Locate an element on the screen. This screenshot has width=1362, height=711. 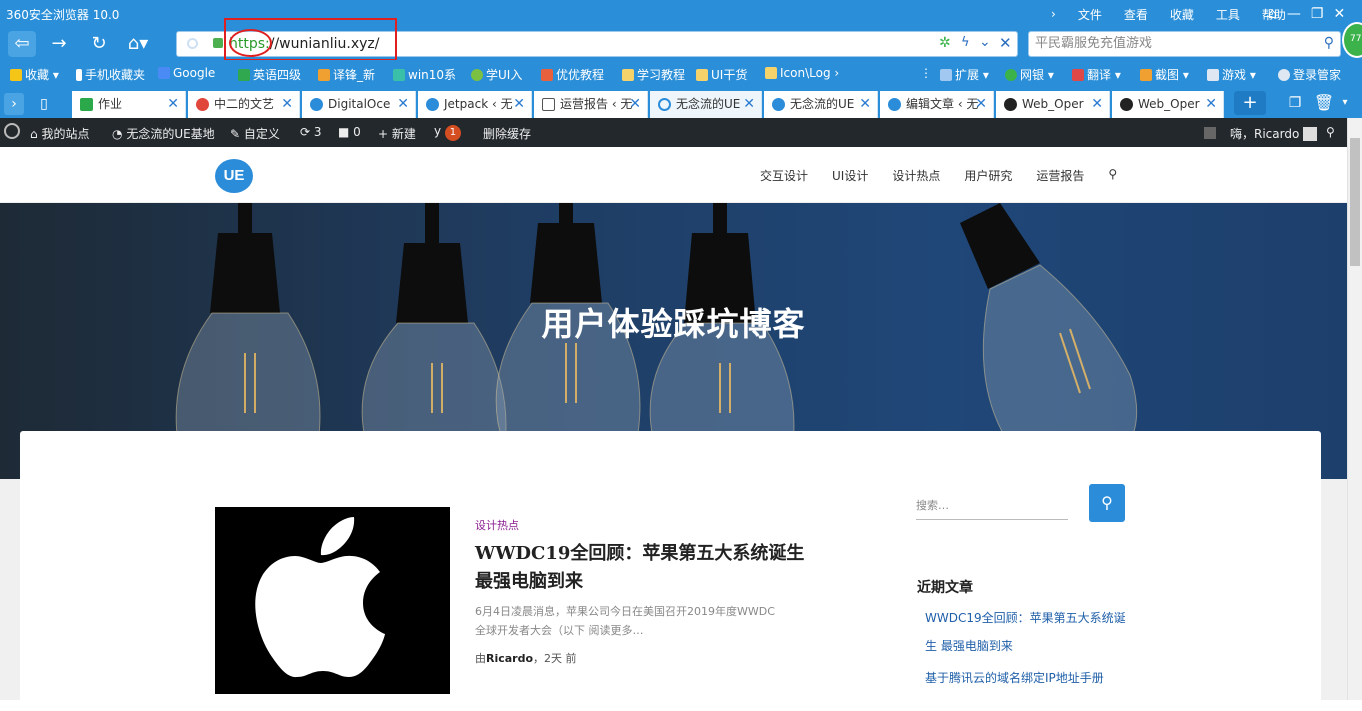
menu-expand-icon: › is located at coordinates (1053, 14).